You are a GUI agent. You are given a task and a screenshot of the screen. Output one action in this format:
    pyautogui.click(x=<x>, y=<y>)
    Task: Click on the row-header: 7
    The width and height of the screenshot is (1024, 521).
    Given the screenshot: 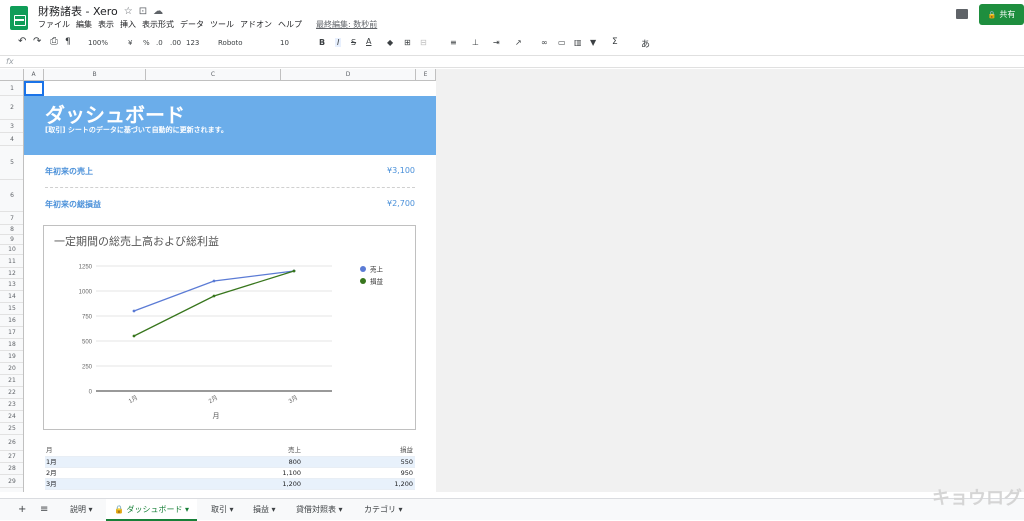 What is the action you would take?
    pyautogui.click(x=11, y=218)
    